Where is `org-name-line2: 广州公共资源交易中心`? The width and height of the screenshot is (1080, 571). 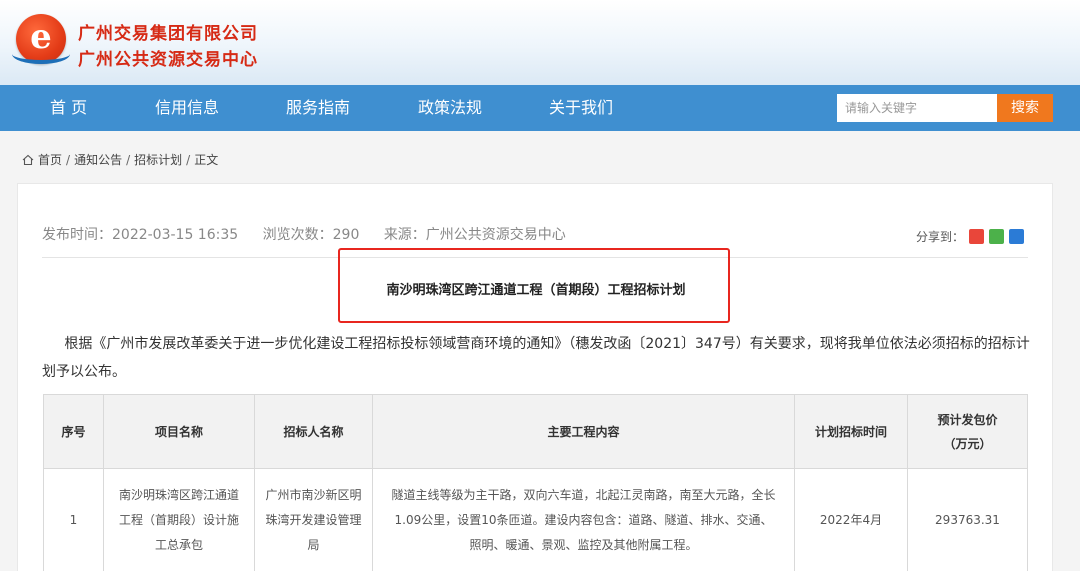
org-name-line2: 广州公共资源交易中心 is located at coordinates (168, 60).